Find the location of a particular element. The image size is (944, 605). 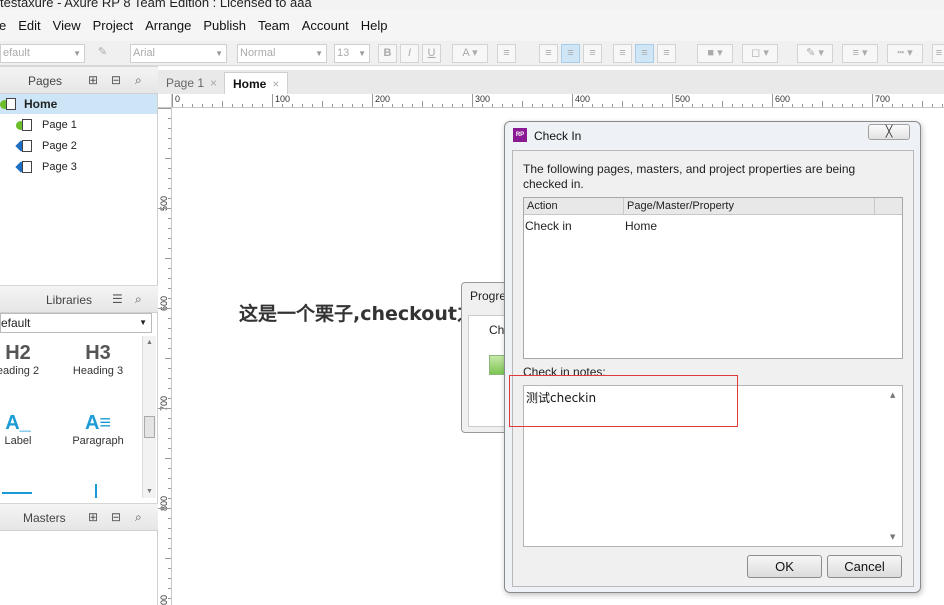

add-page-icon: ⊞ is located at coordinates (93, 80).